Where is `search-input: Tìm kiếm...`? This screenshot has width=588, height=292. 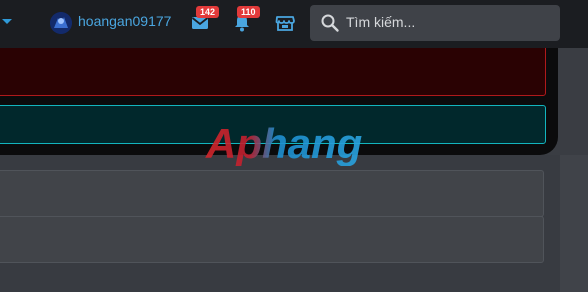
search-input: Tìm kiếm... is located at coordinates (435, 23).